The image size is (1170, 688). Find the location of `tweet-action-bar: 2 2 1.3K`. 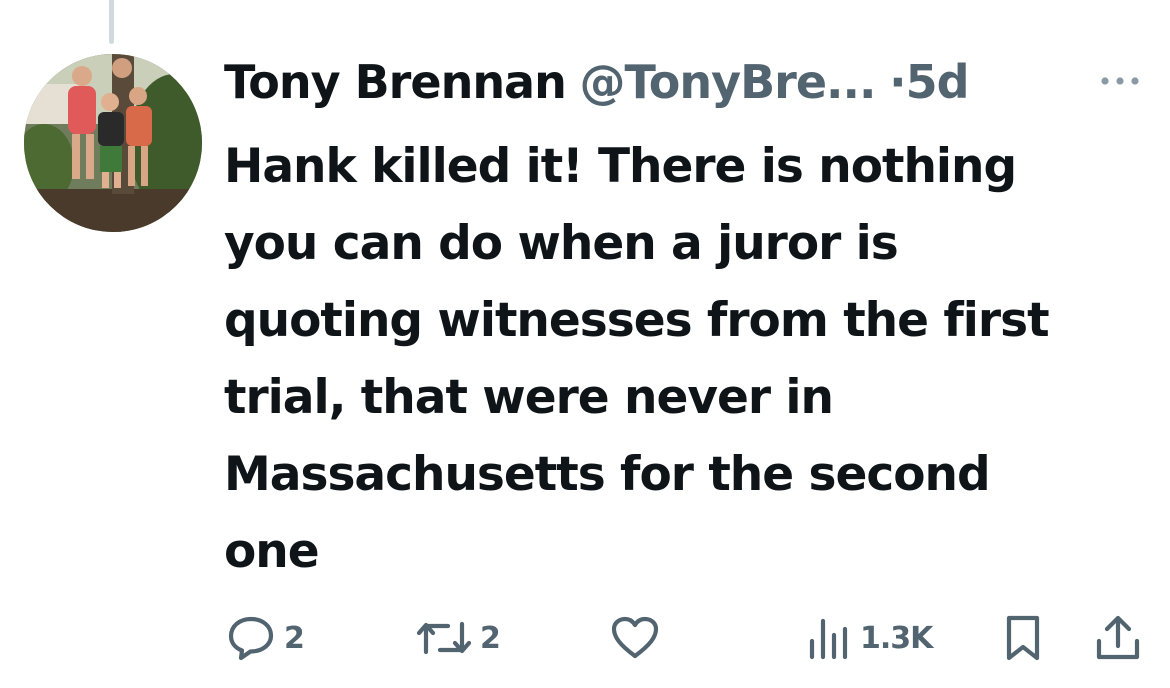

tweet-action-bar: 2 2 1.3K is located at coordinates (585, 638).